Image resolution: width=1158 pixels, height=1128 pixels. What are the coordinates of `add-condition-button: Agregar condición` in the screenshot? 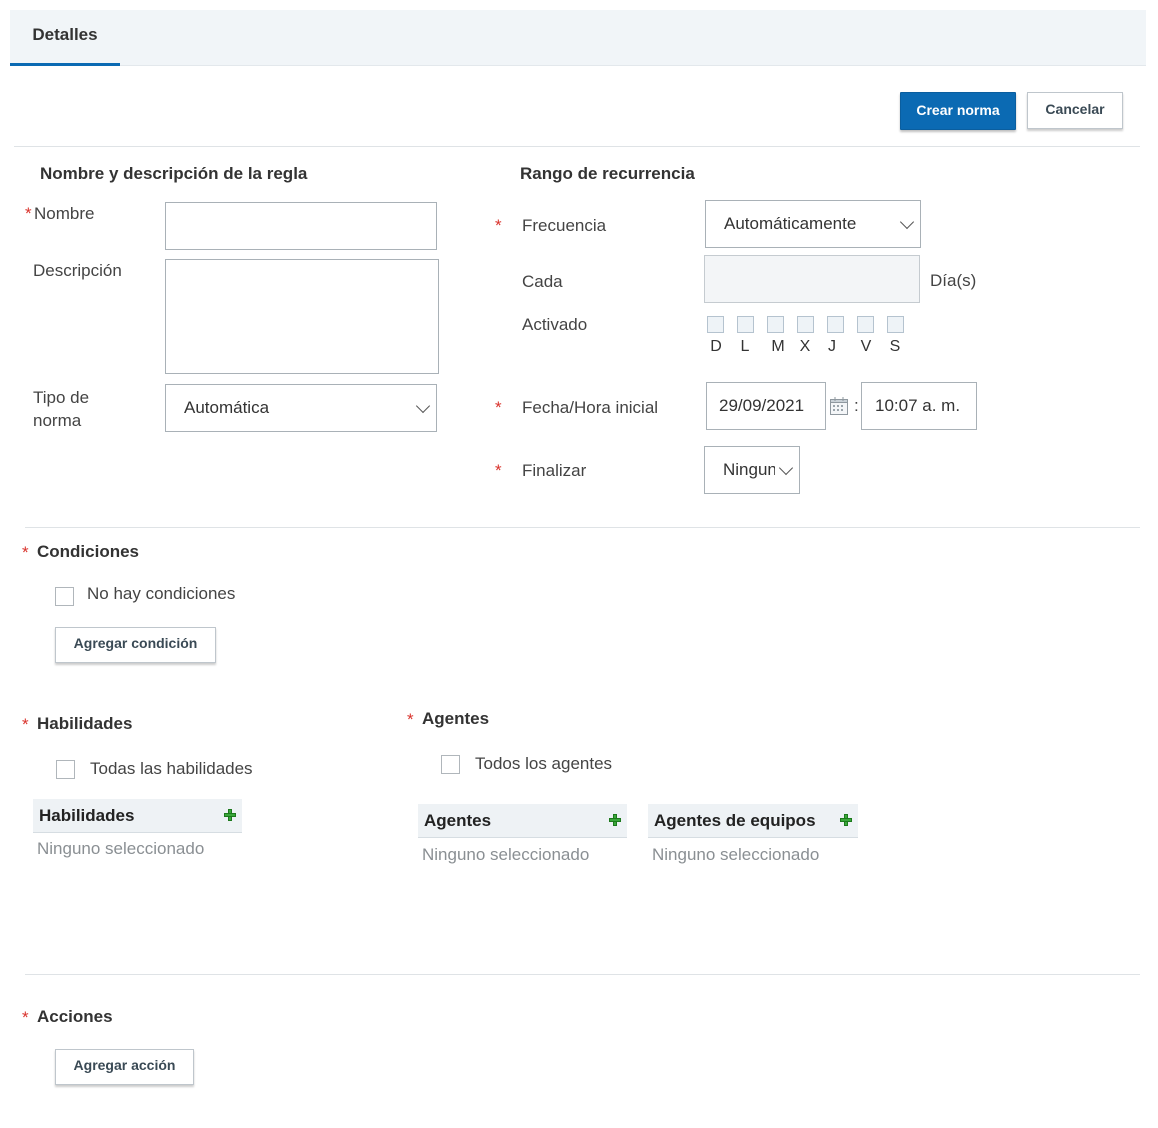 It's located at (135, 645).